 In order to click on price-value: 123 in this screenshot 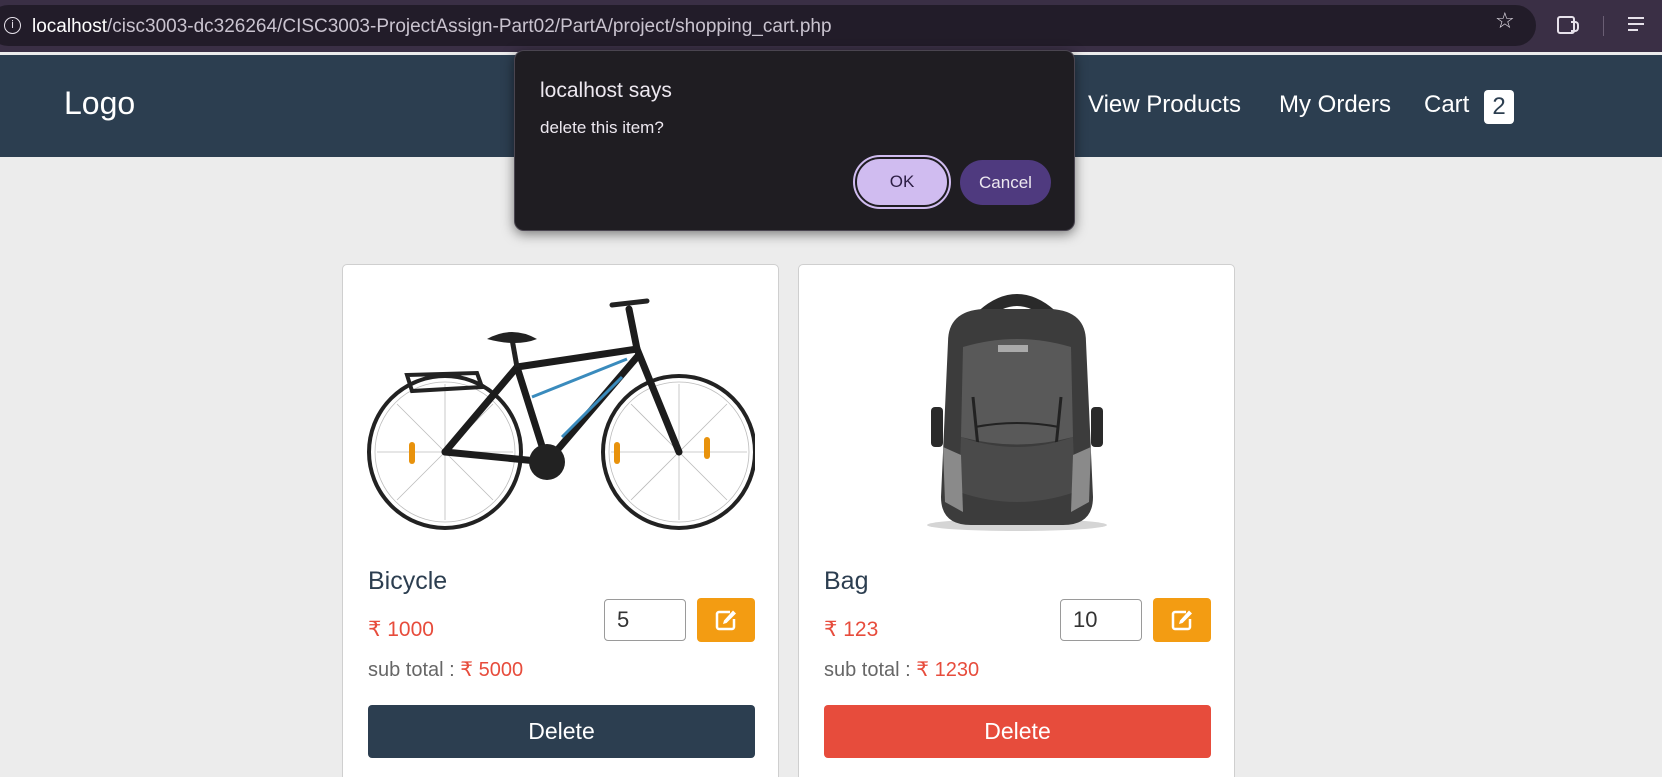, I will do `click(861, 629)`.